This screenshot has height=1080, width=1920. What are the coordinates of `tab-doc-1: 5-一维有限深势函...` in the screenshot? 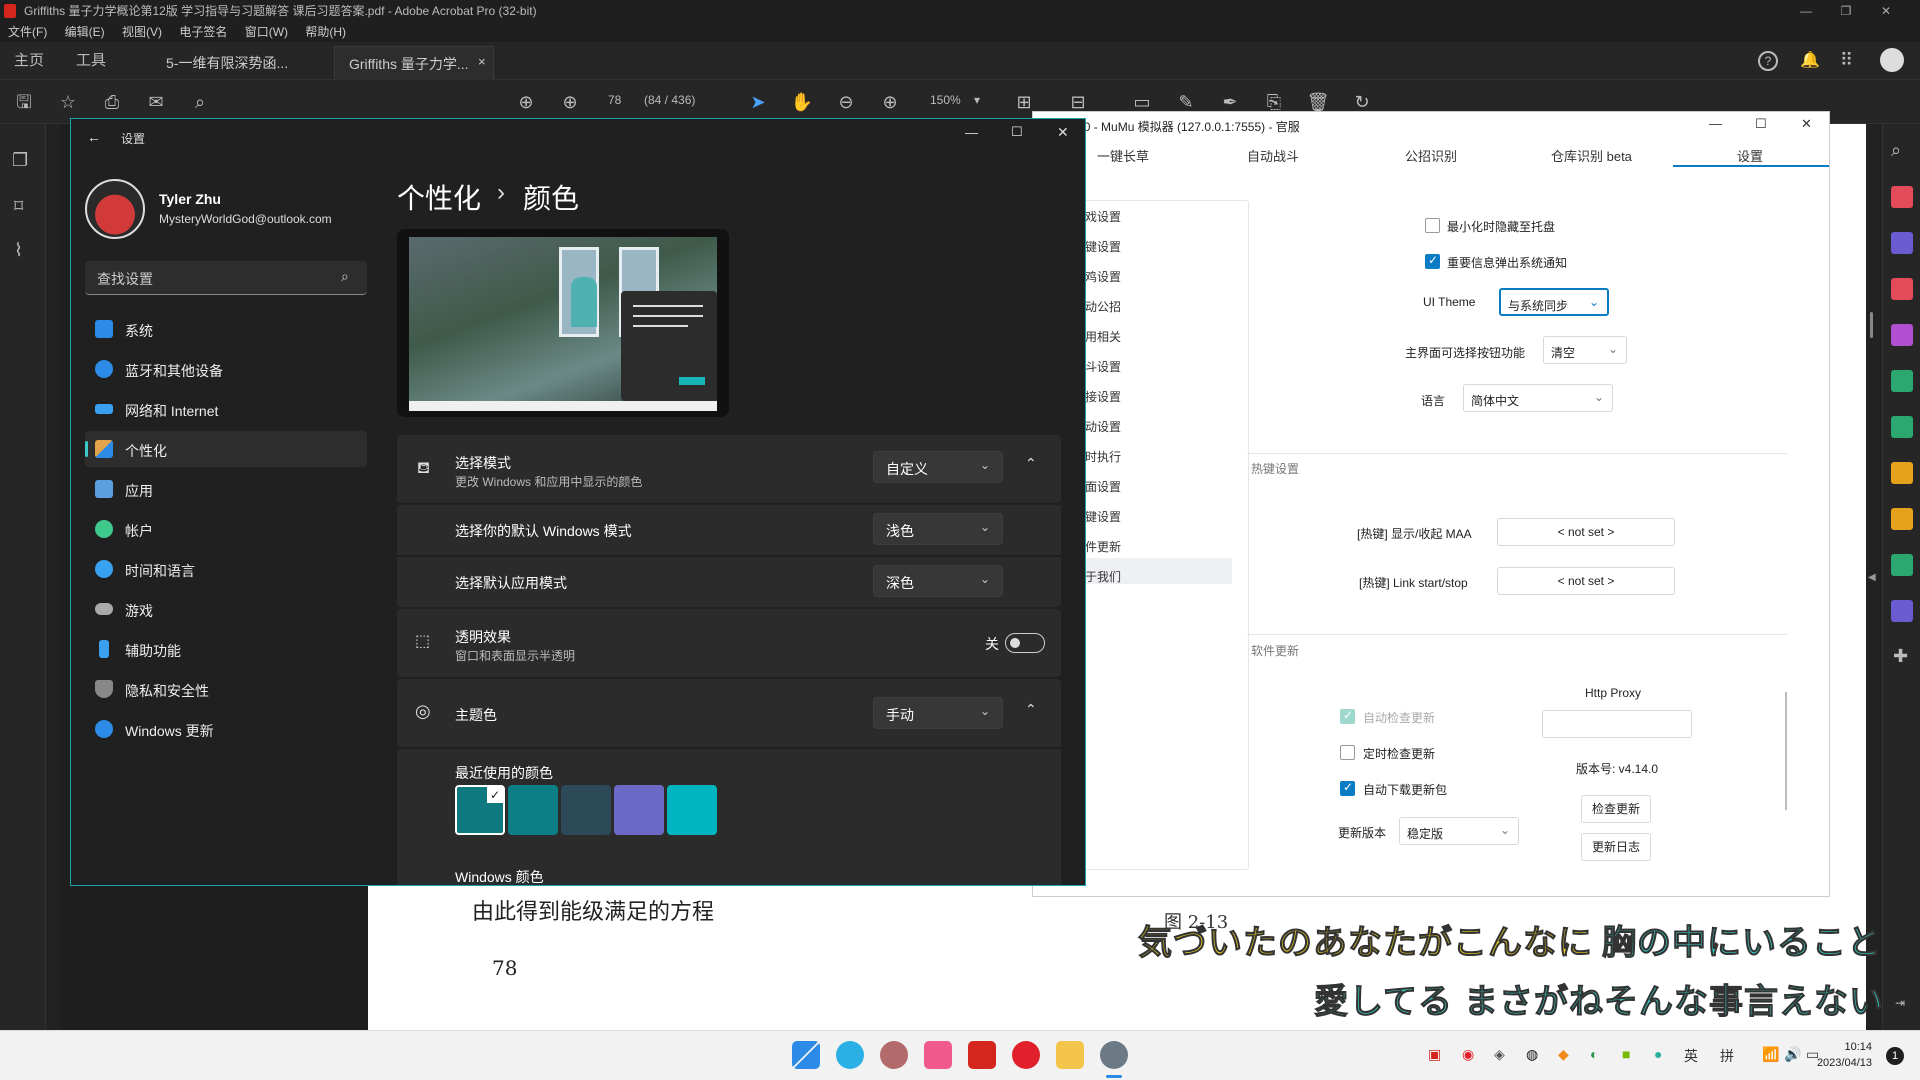 It's located at (234, 63).